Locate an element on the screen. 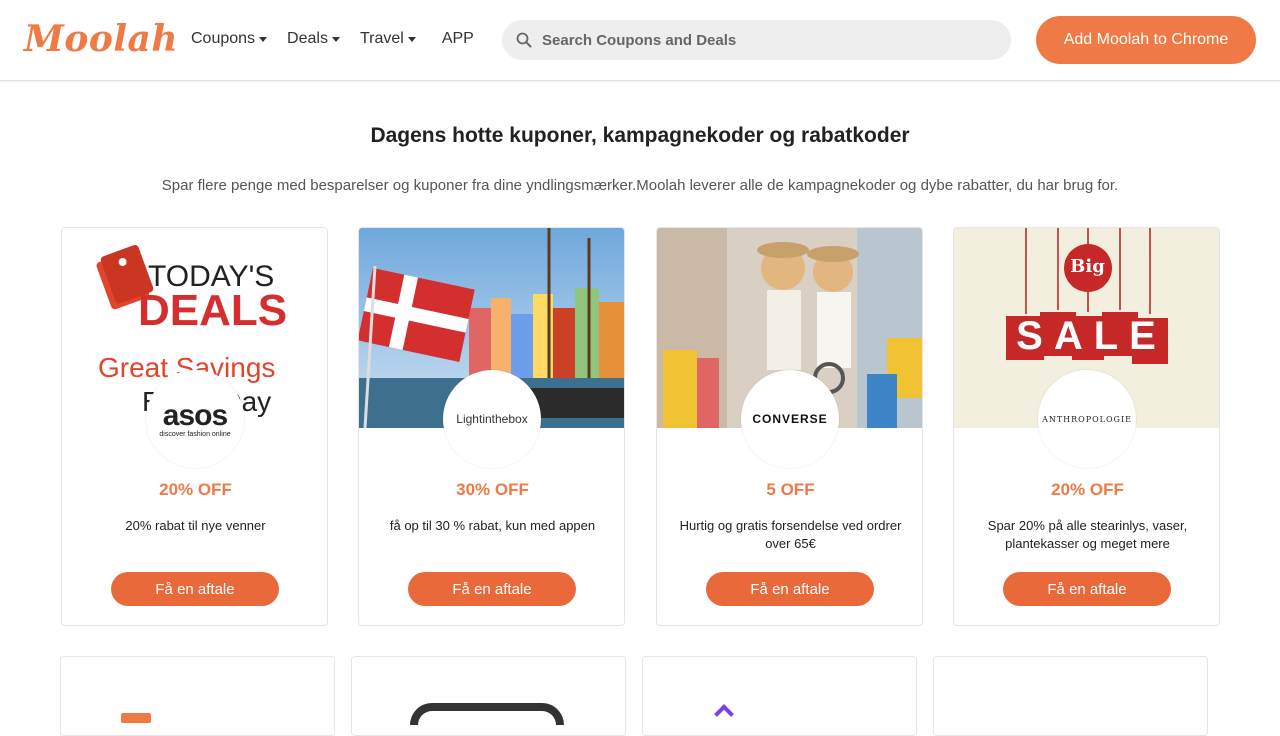 The image size is (1280, 736). nav-travel: Travel is located at coordinates (388, 39).